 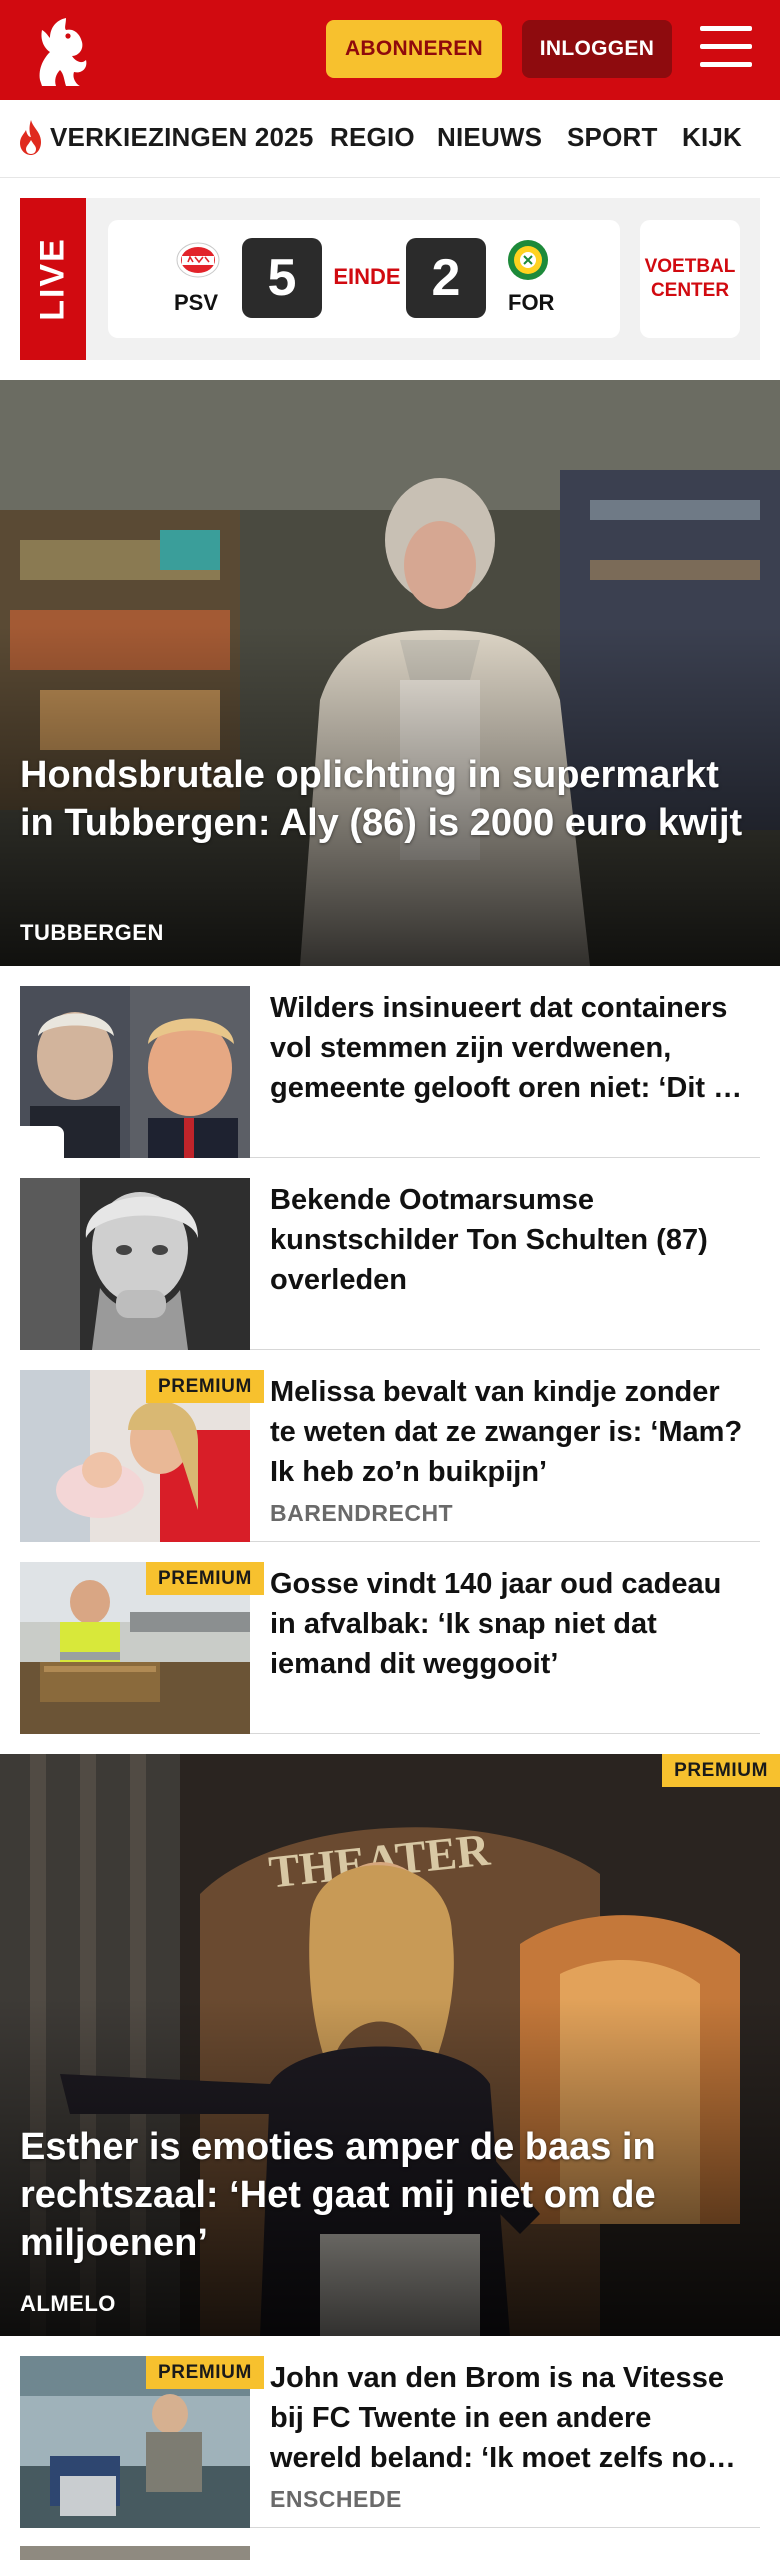 What do you see at coordinates (612, 137) in the screenshot?
I see `nav-item-sport: SPORT` at bounding box center [612, 137].